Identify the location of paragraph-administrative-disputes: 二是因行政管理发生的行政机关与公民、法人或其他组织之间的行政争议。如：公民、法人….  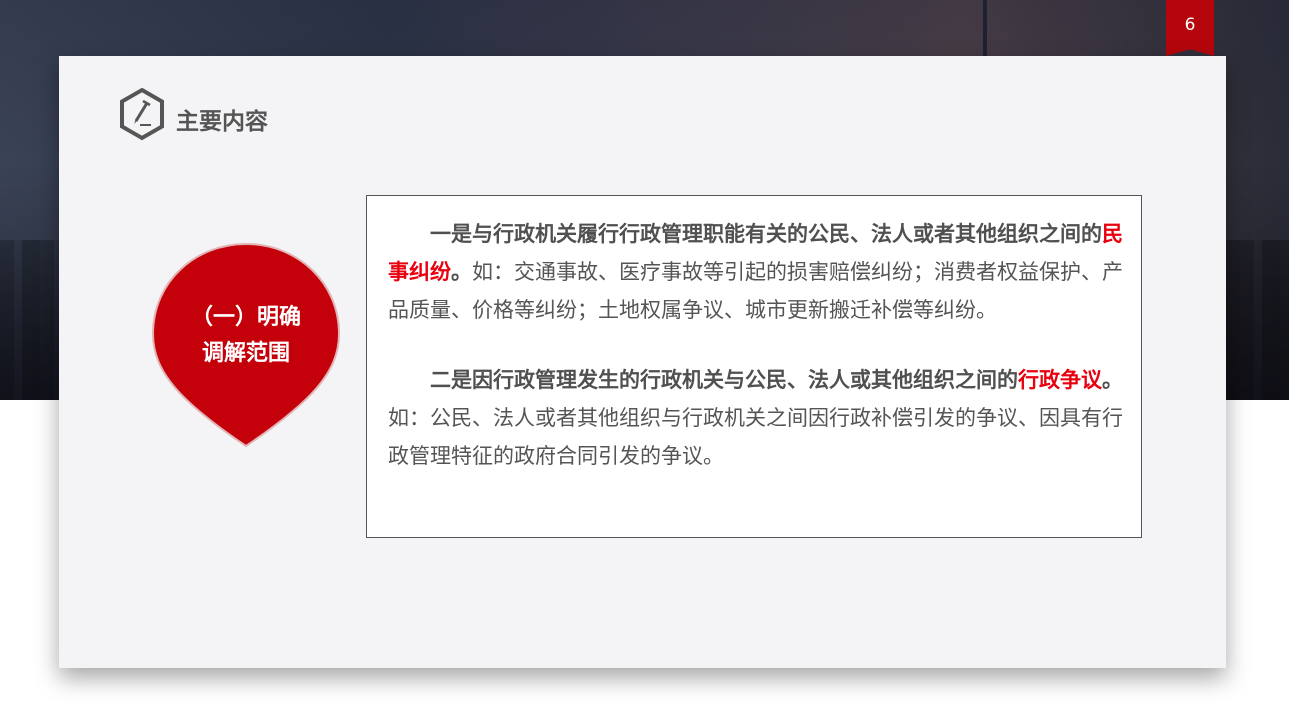
(755, 418).